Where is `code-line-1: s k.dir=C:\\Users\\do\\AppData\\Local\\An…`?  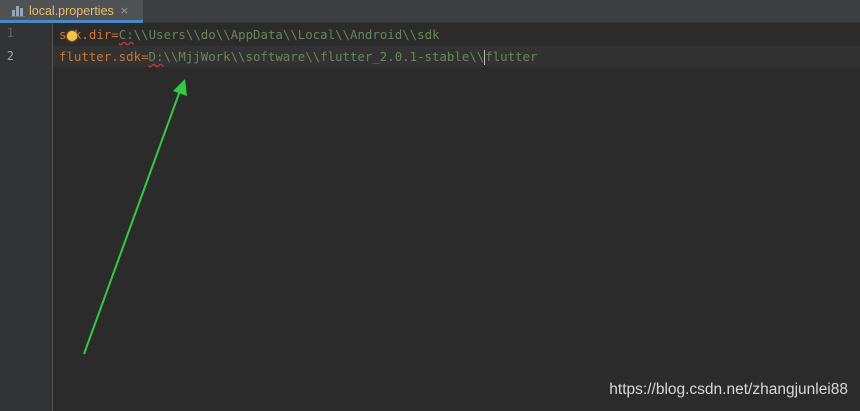
code-line-1: s k.dir=C:\\Users\\do\\AppData\\Local\\An… is located at coordinates (249, 34).